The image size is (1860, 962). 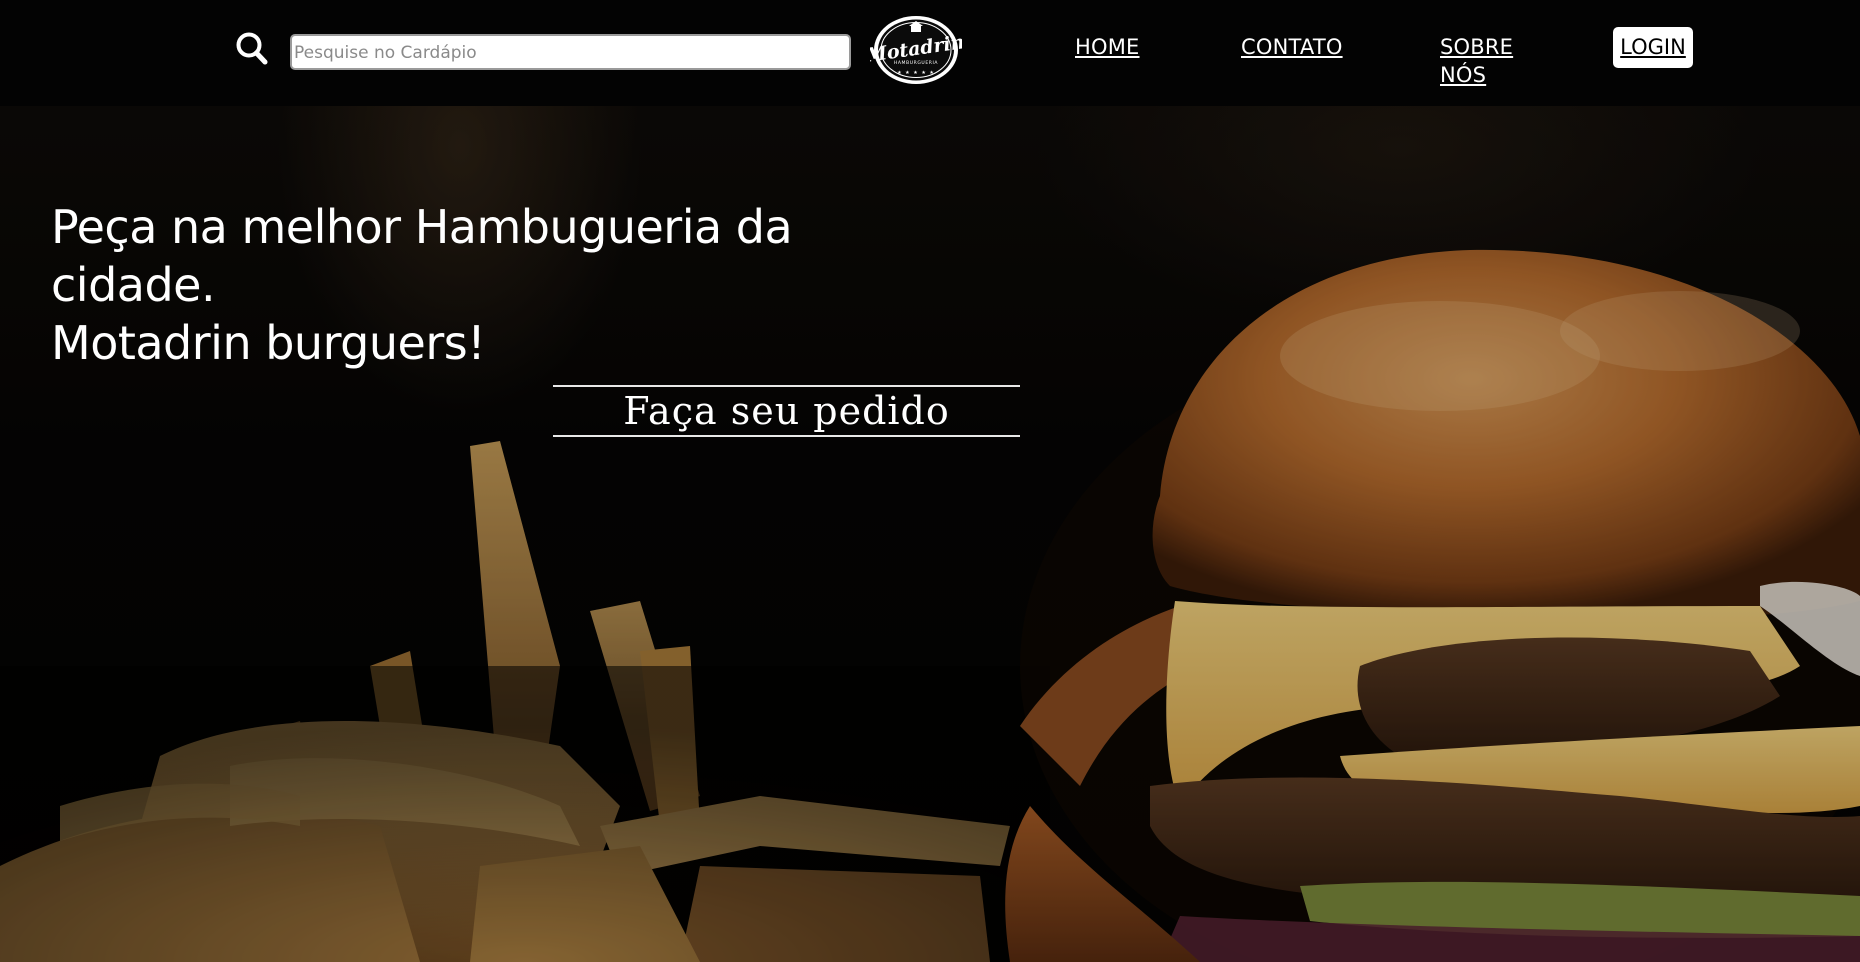 I want to click on hero-headline-line2: Motadrin burguers!, so click(x=268, y=343).